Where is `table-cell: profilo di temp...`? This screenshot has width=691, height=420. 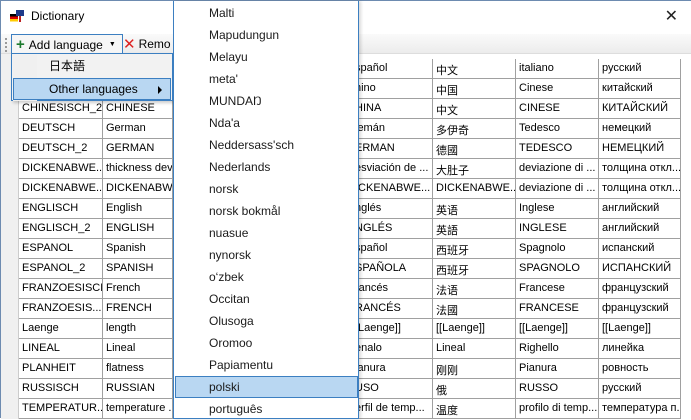 table-cell: profilo di temp... is located at coordinates (557, 409).